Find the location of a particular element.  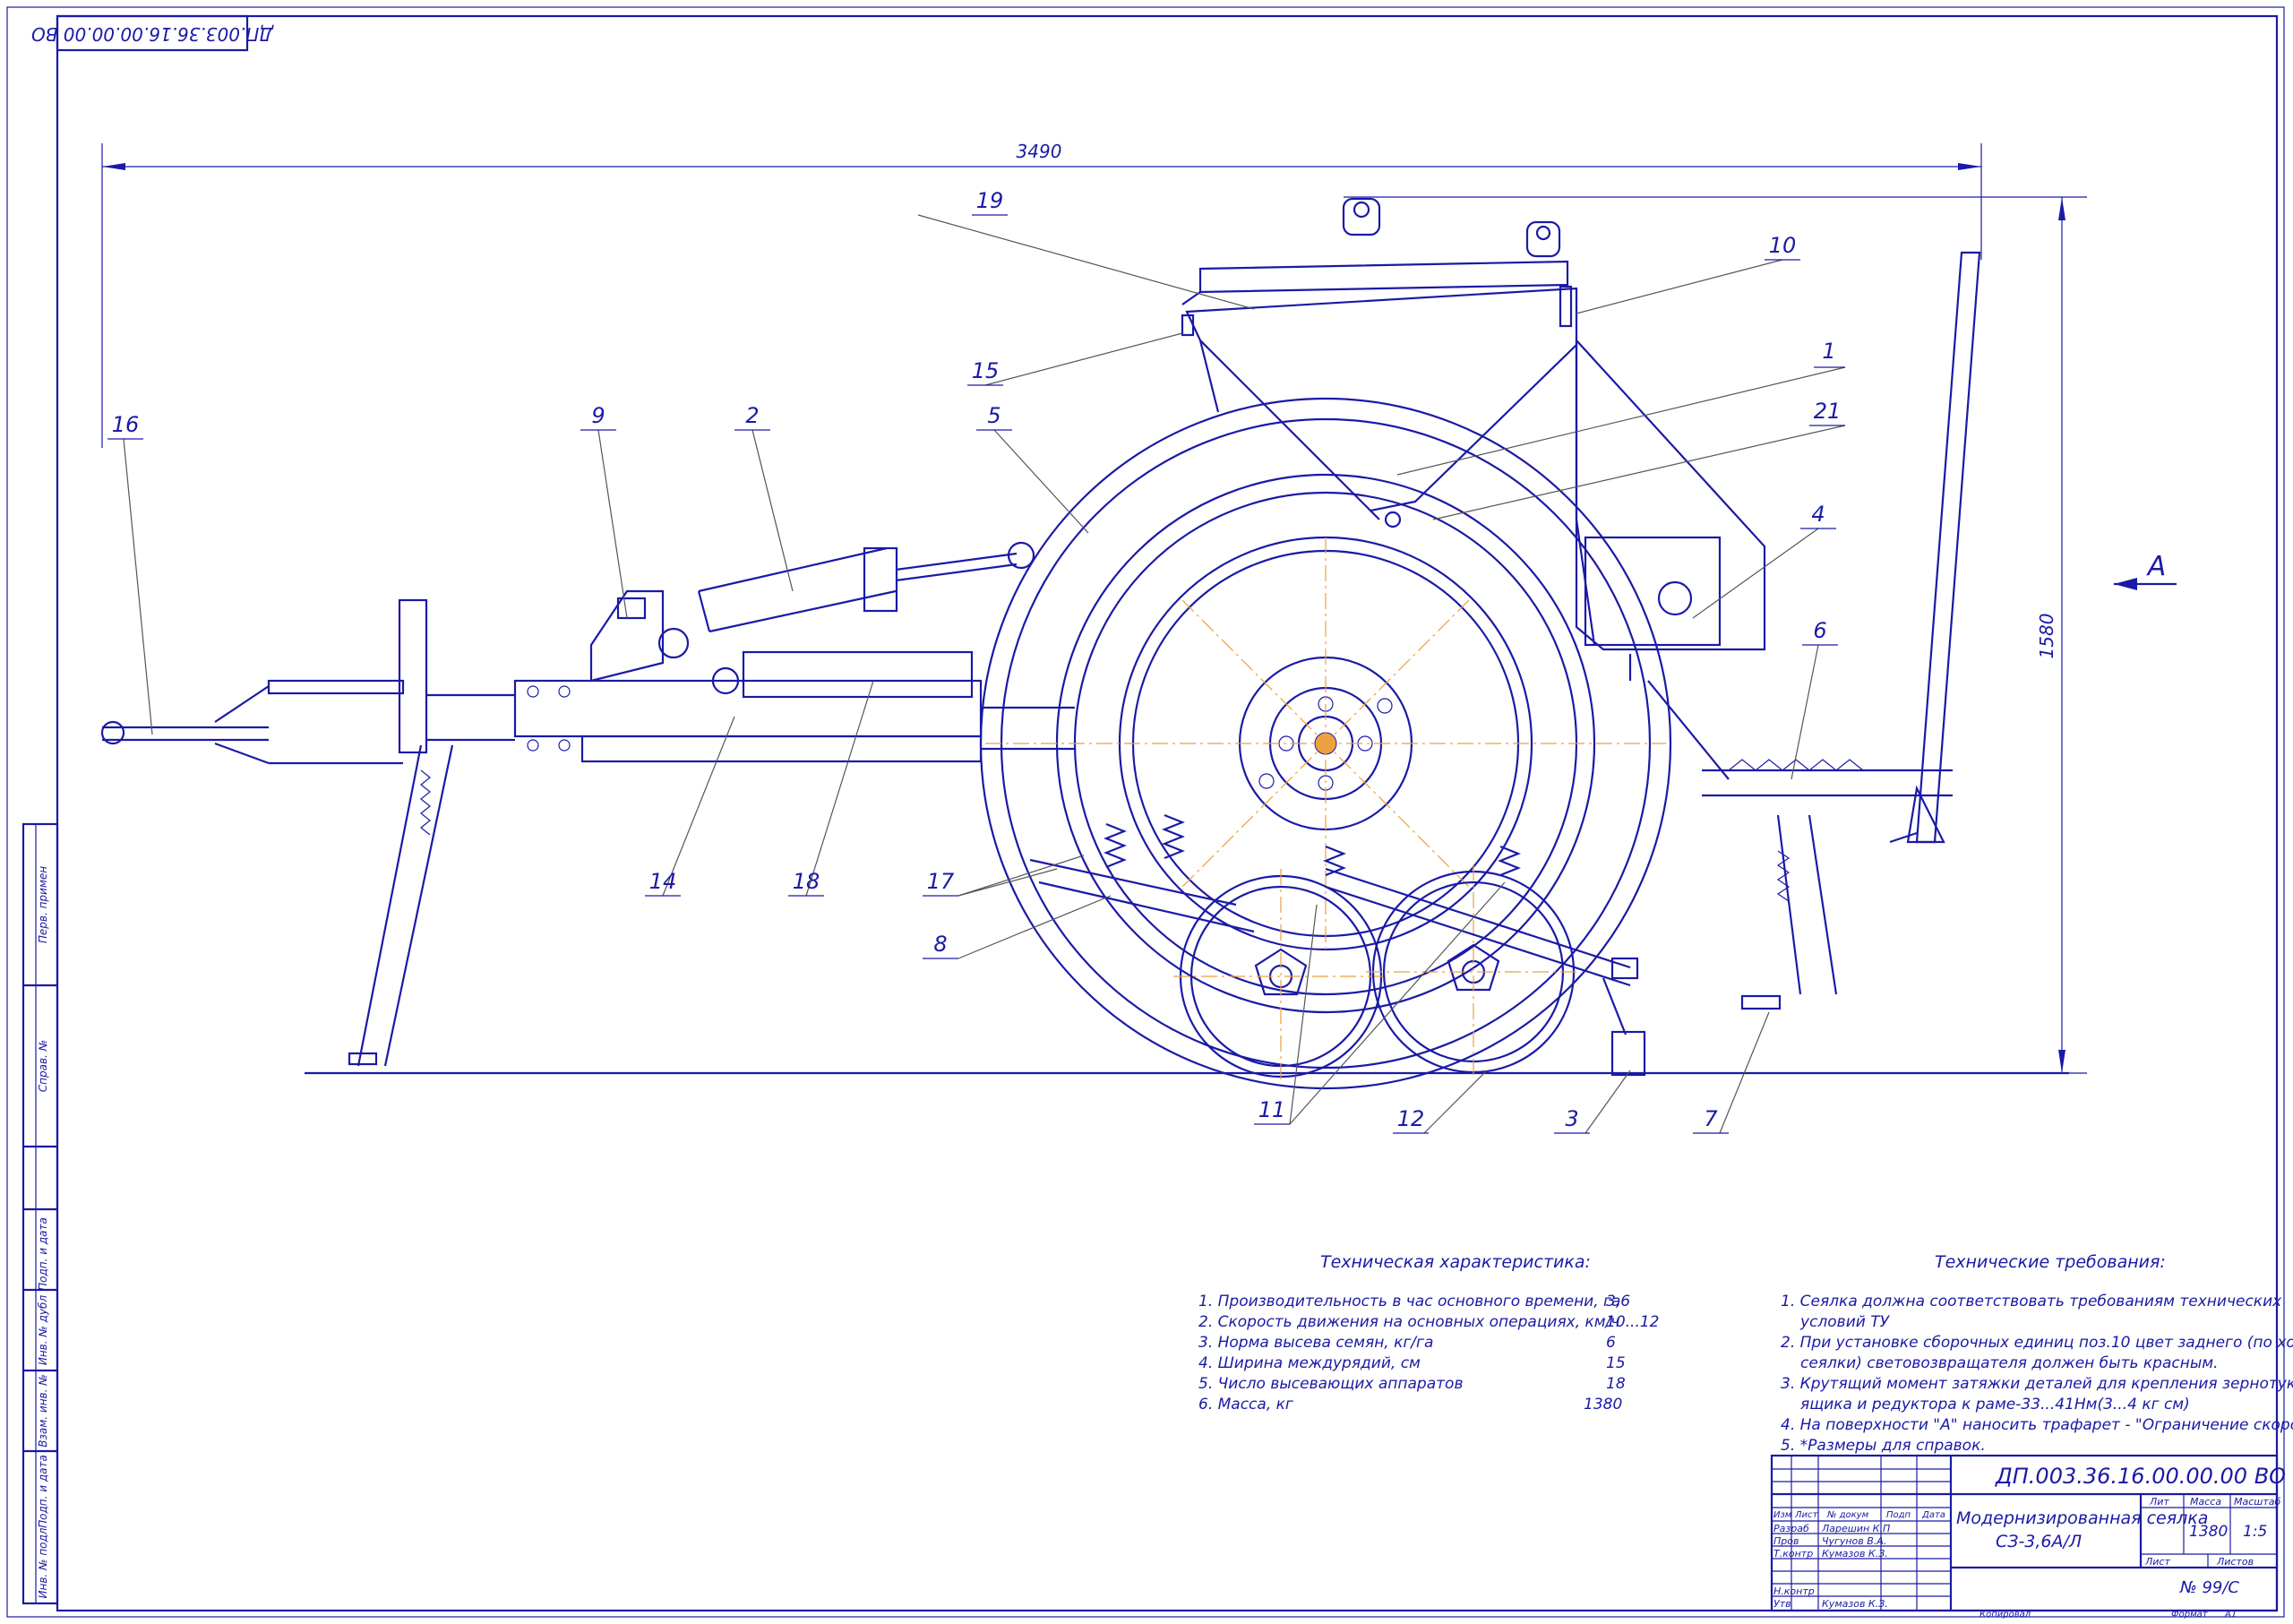

spec-row: 3. Норма высева семян, кг/га 6 is located at coordinates (1413, 1343).